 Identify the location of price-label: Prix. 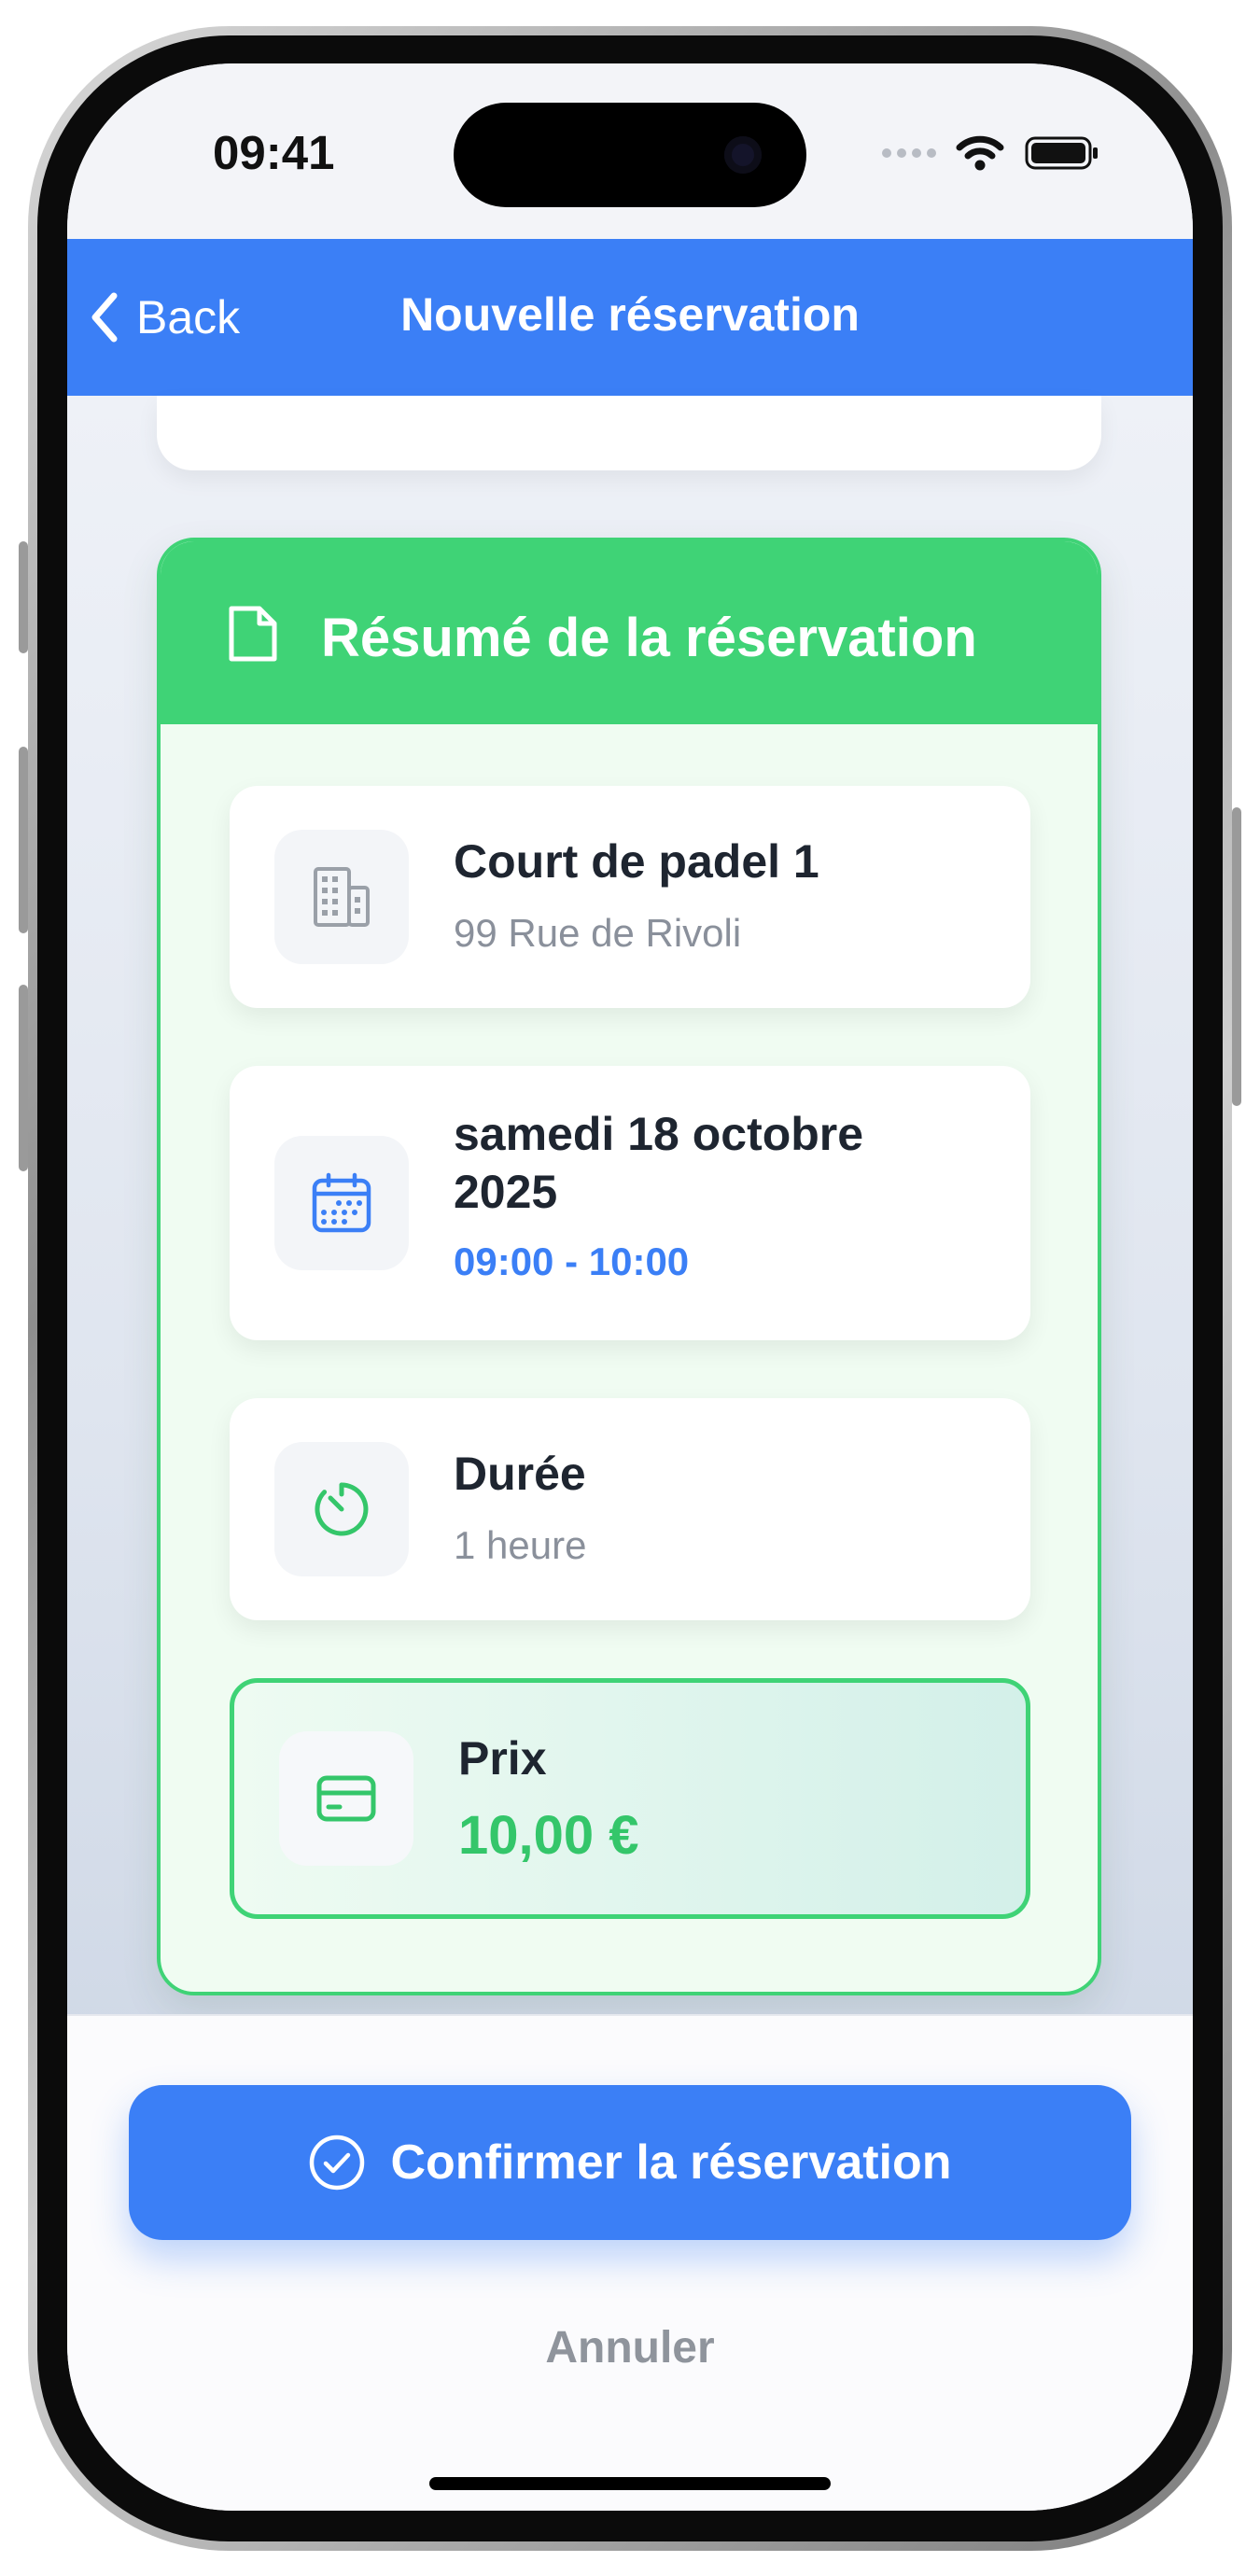
(502, 1758).